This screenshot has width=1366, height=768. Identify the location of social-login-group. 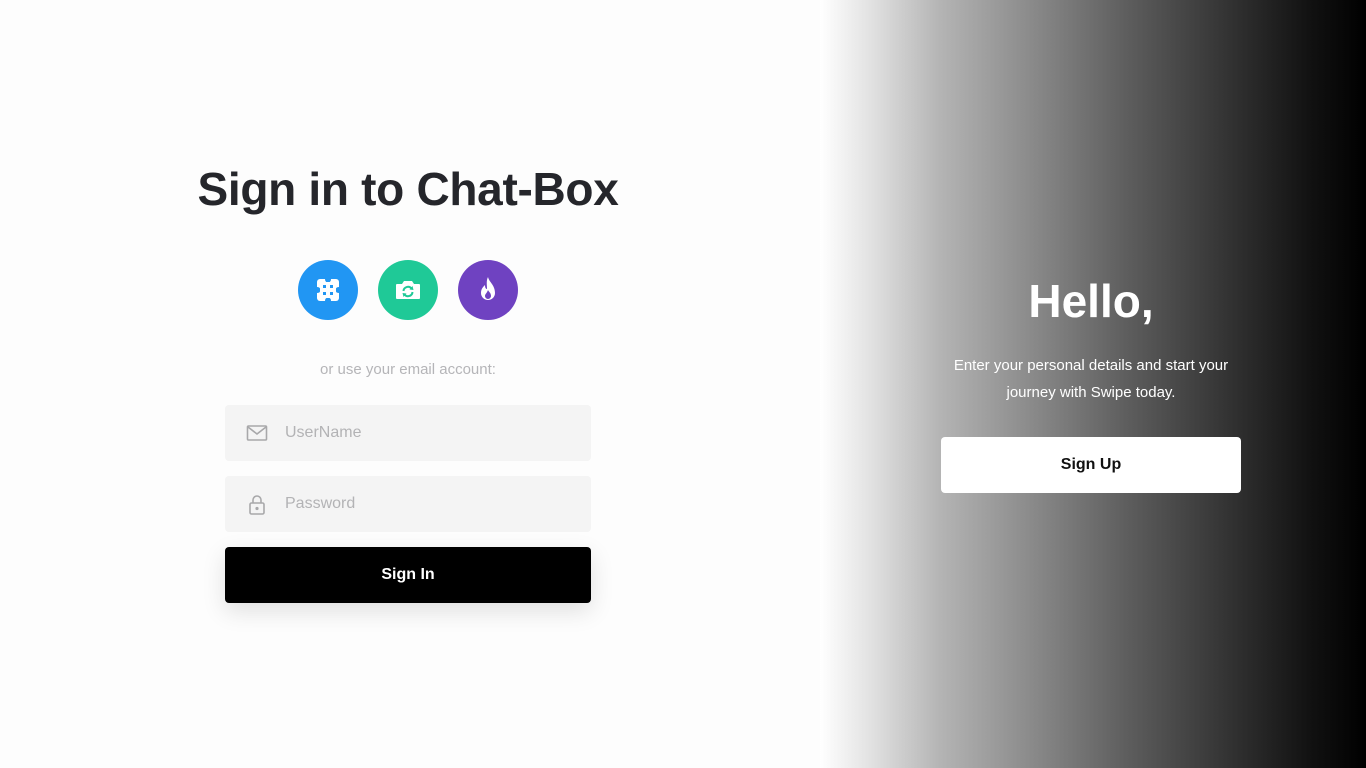
(408, 290).